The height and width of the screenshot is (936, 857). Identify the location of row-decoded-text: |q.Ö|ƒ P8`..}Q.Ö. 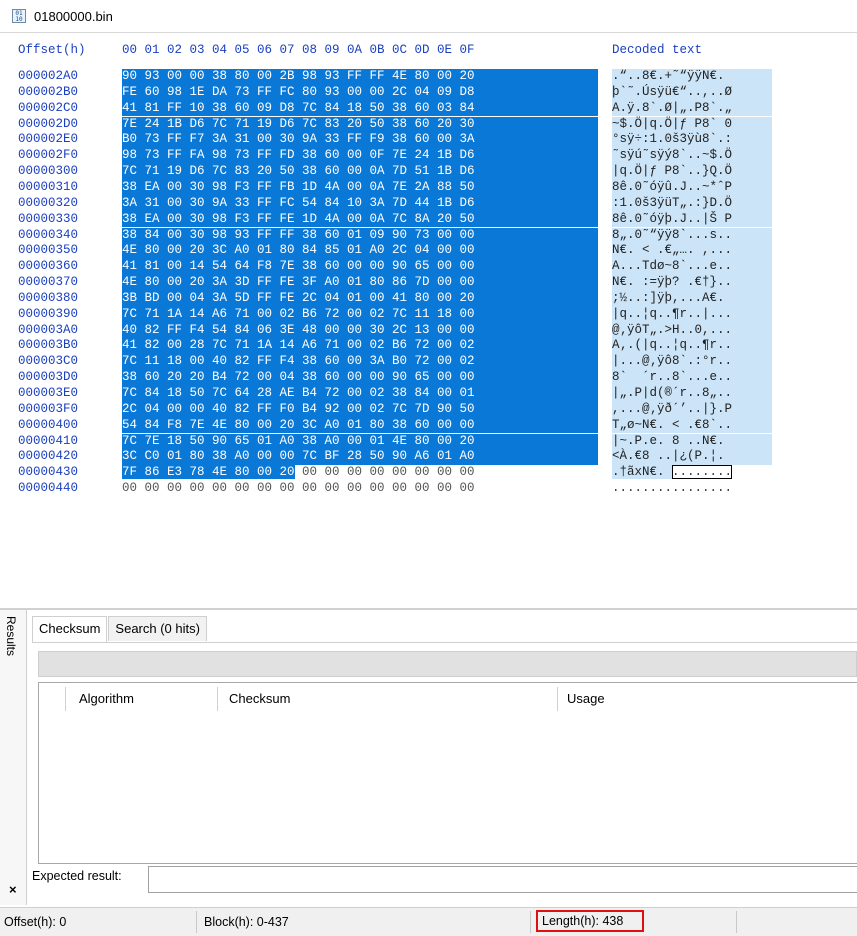
(692, 172).